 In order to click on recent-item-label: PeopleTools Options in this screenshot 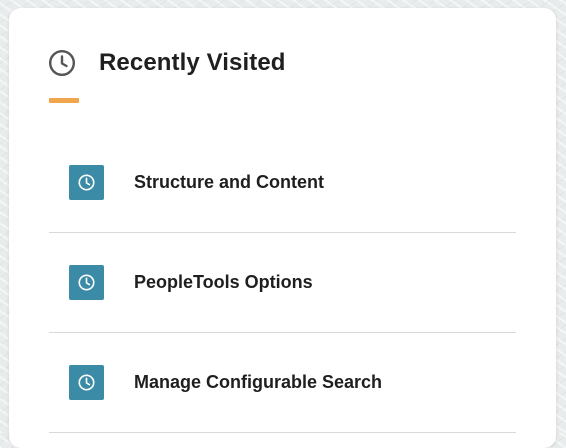, I will do `click(223, 282)`.